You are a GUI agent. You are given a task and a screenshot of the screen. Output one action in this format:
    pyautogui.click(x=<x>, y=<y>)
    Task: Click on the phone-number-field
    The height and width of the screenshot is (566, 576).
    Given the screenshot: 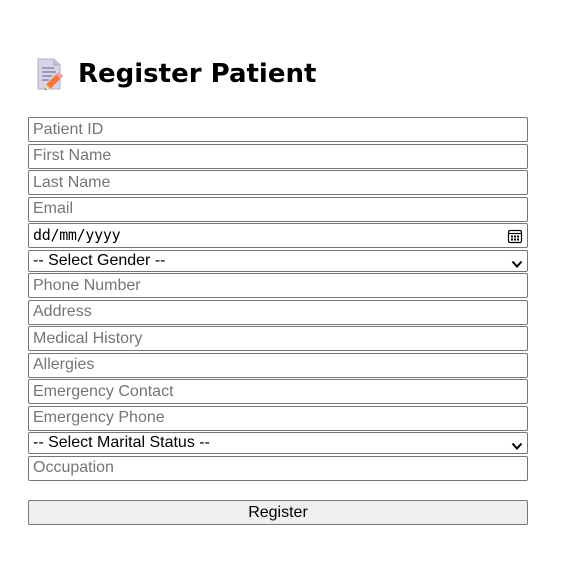 What is the action you would take?
    pyautogui.click(x=278, y=285)
    